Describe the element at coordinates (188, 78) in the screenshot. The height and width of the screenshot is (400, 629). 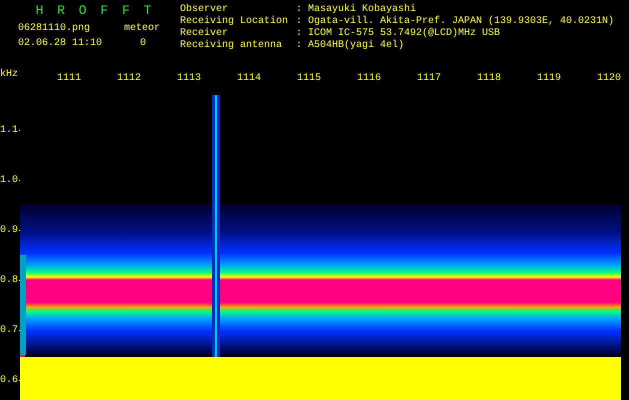
I see `x-axis-label: 1113` at that location.